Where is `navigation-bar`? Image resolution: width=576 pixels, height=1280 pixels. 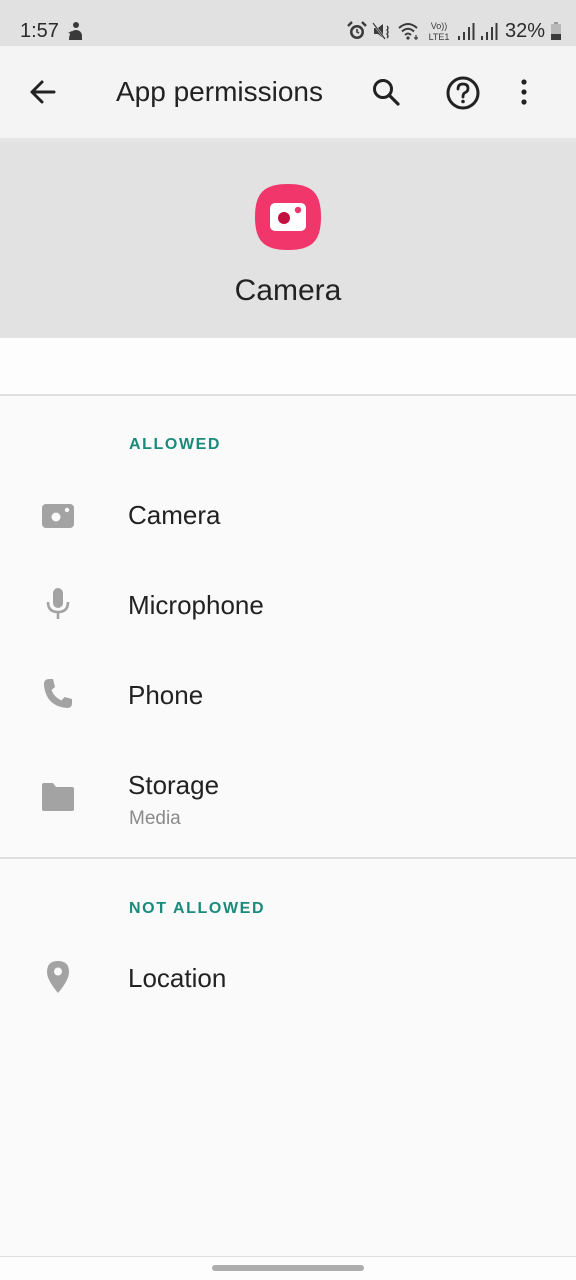 navigation-bar is located at coordinates (288, 1268).